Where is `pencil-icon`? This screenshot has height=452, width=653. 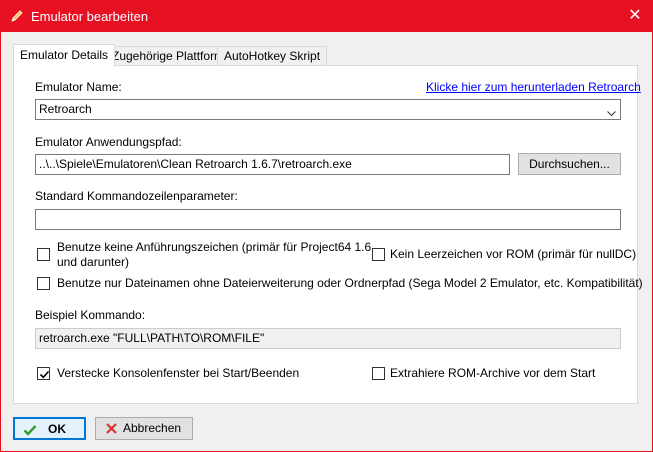 pencil-icon is located at coordinates (17, 16).